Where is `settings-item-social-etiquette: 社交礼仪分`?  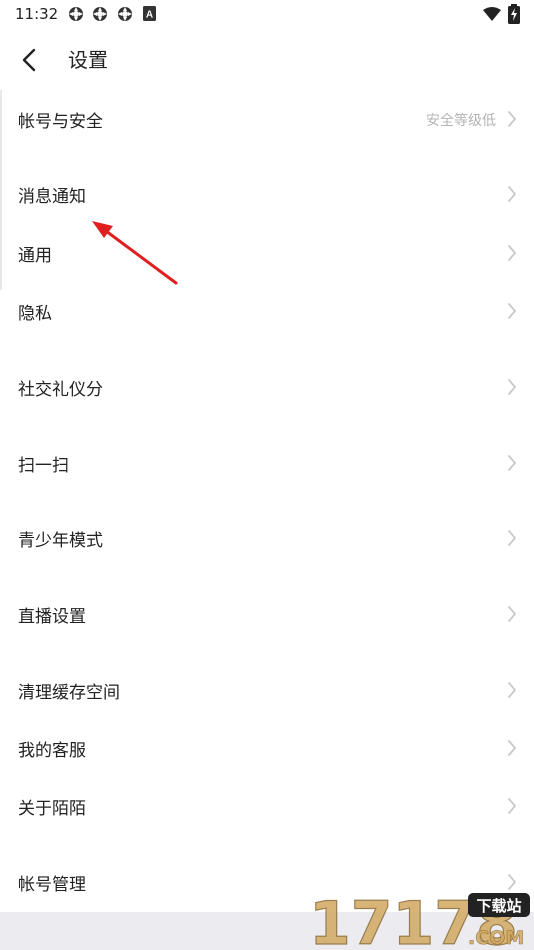 settings-item-social-etiquette: 社交礼仪分 is located at coordinates (267, 387).